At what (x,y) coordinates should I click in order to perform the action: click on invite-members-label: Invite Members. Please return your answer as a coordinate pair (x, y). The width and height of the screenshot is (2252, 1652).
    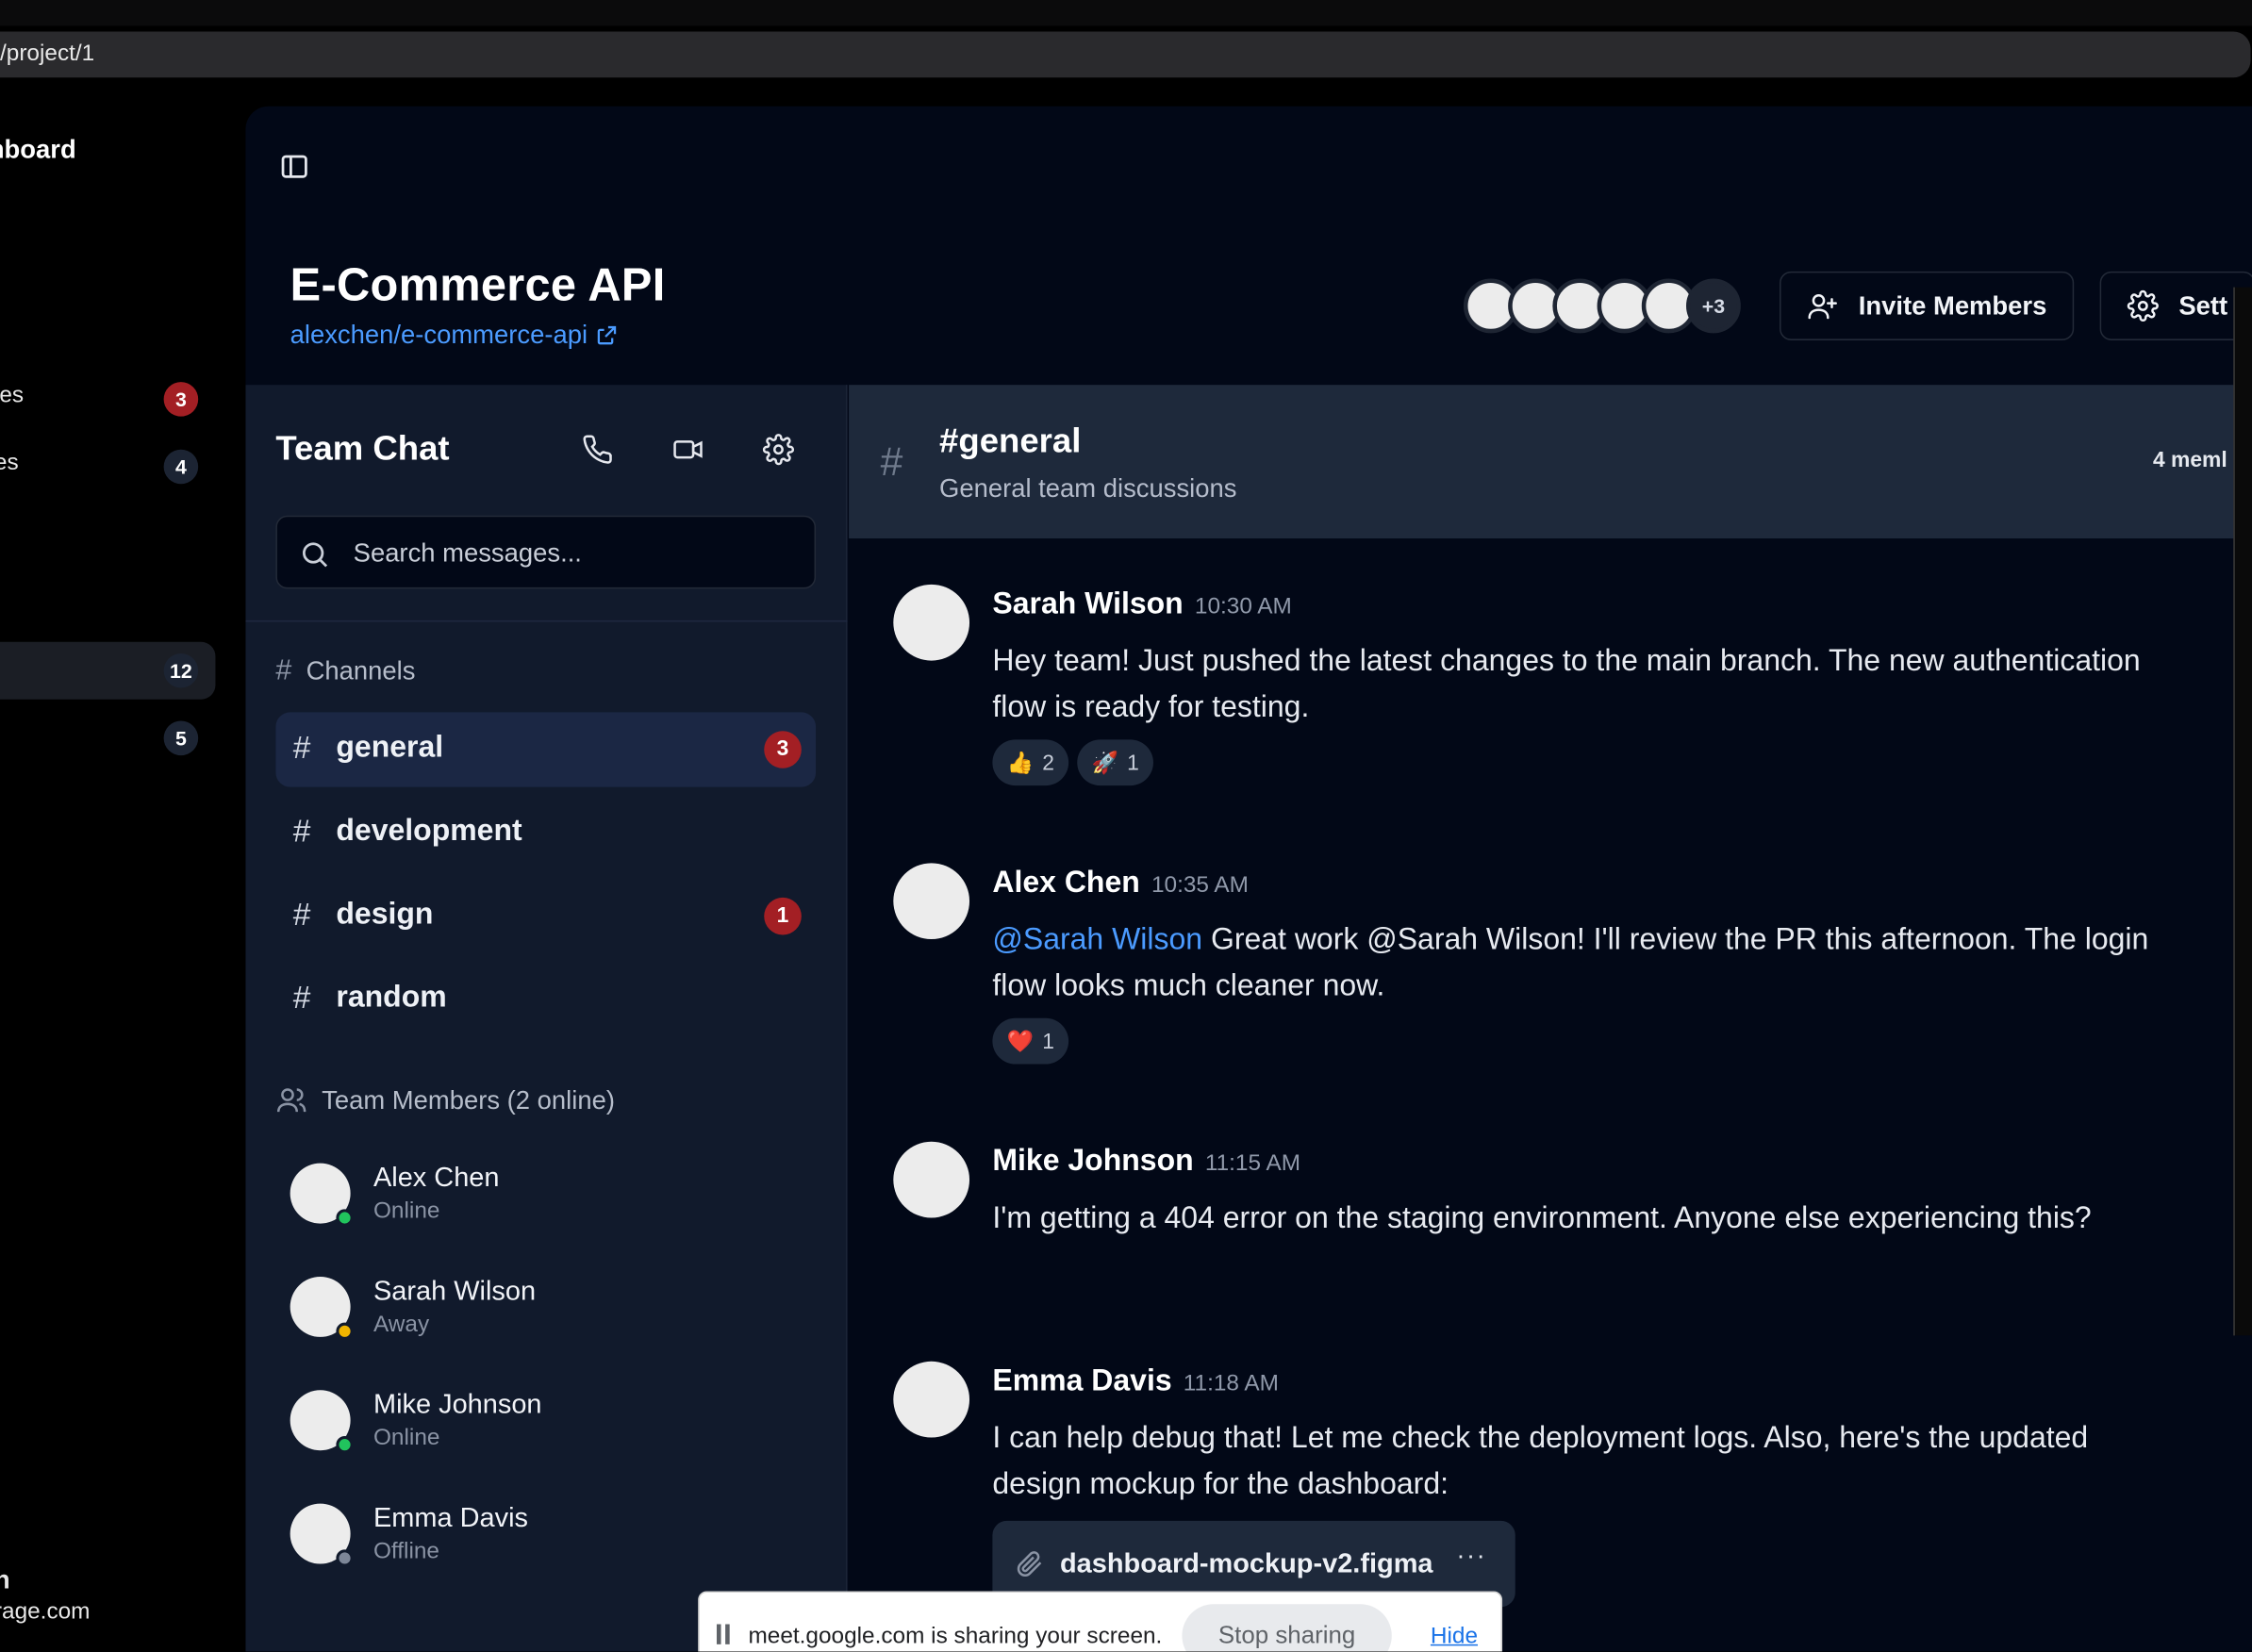
    Looking at the image, I should click on (1952, 305).